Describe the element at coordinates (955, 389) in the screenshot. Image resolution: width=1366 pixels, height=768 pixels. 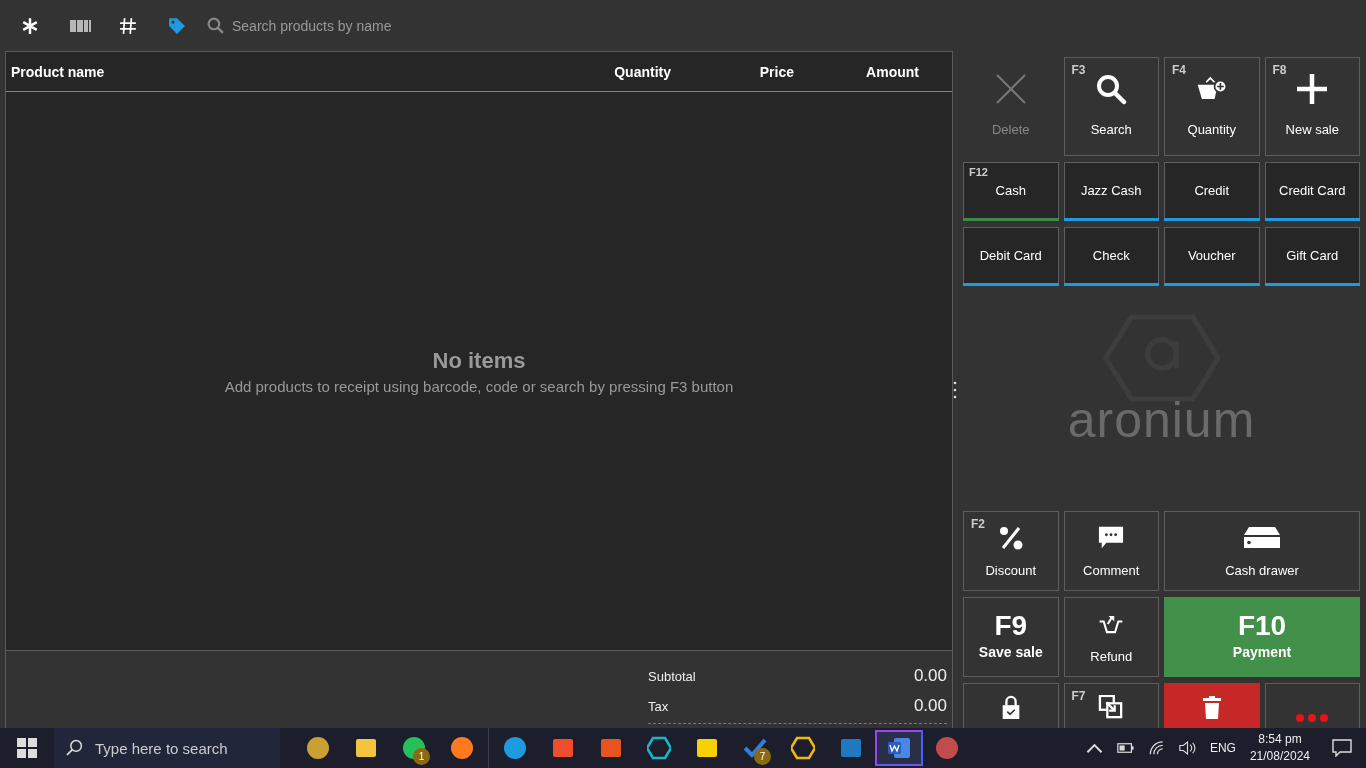
I see `grip-icon` at that location.